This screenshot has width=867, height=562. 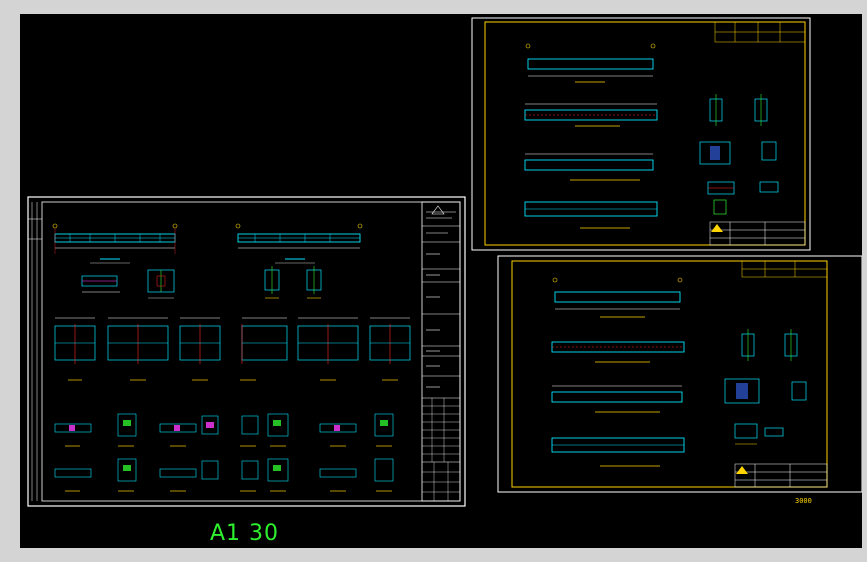 What do you see at coordinates (739, 154) in the screenshot?
I see `sheet-top-right-sections` at bounding box center [739, 154].